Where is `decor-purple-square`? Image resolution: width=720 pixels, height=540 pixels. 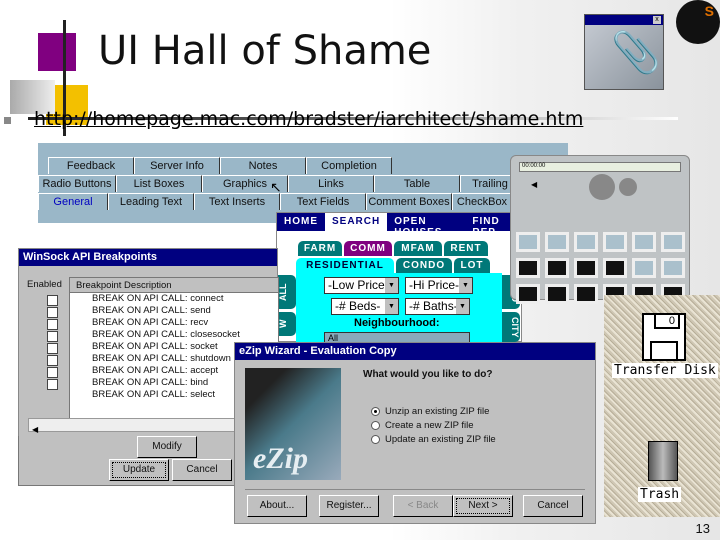 decor-purple-square is located at coordinates (57, 52).